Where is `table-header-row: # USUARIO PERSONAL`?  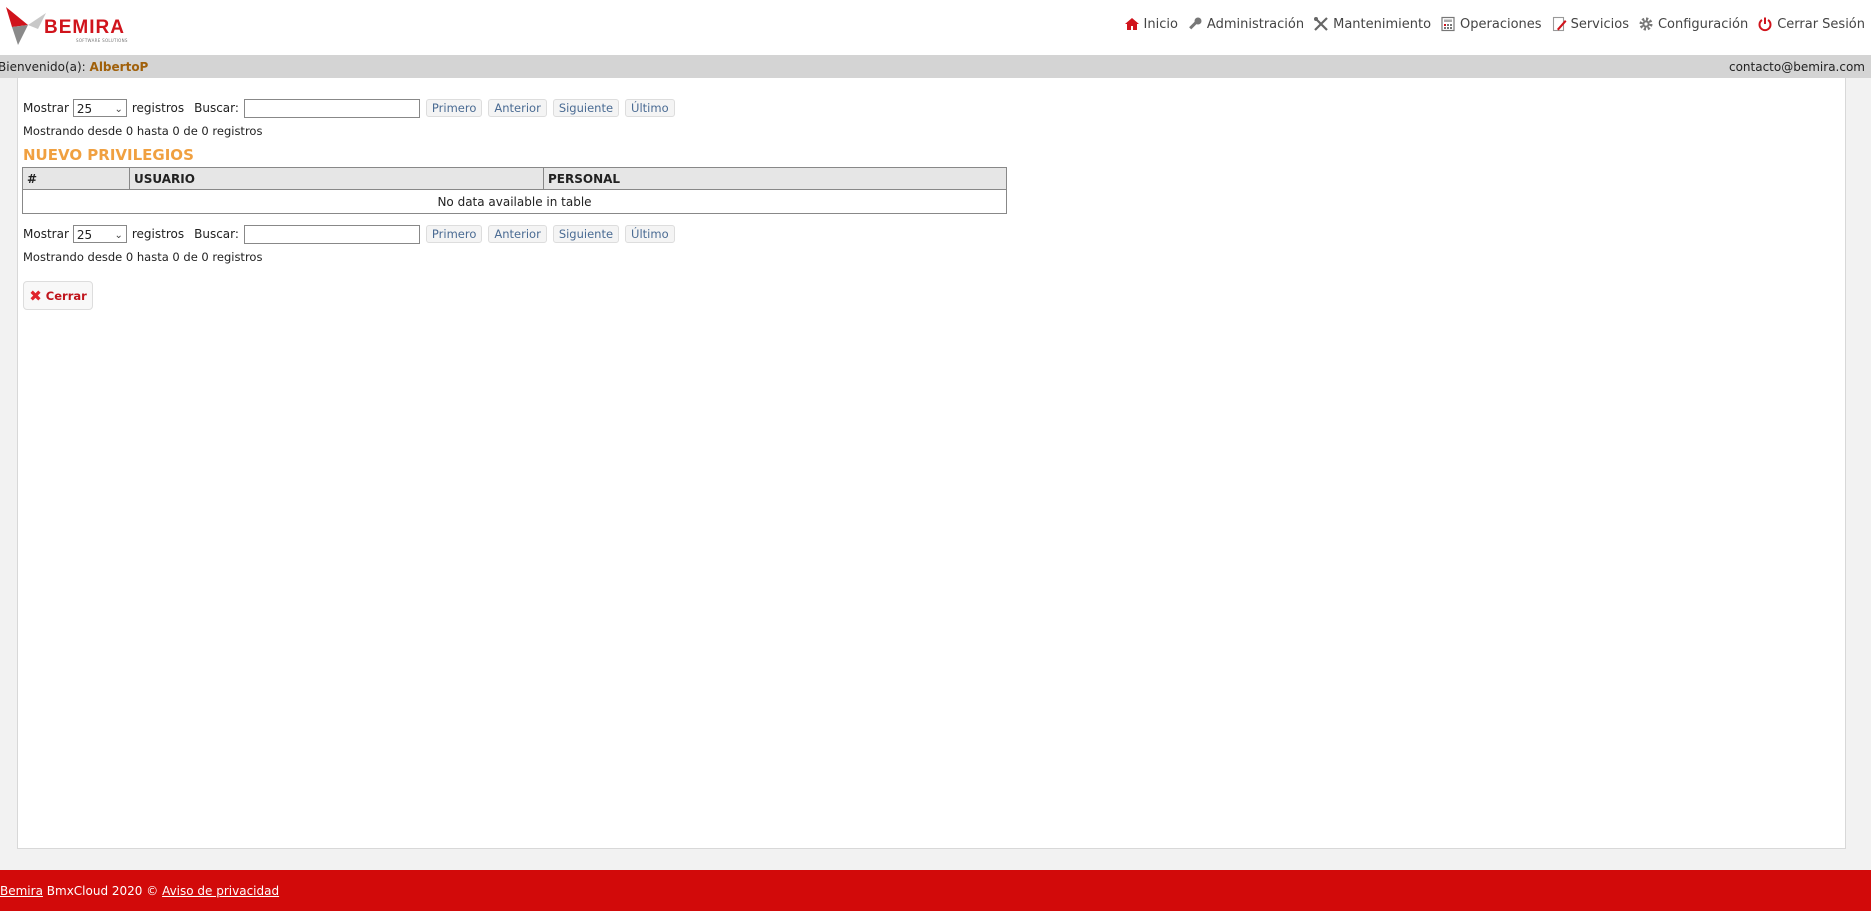 table-header-row: # USUARIO PERSONAL is located at coordinates (514, 178).